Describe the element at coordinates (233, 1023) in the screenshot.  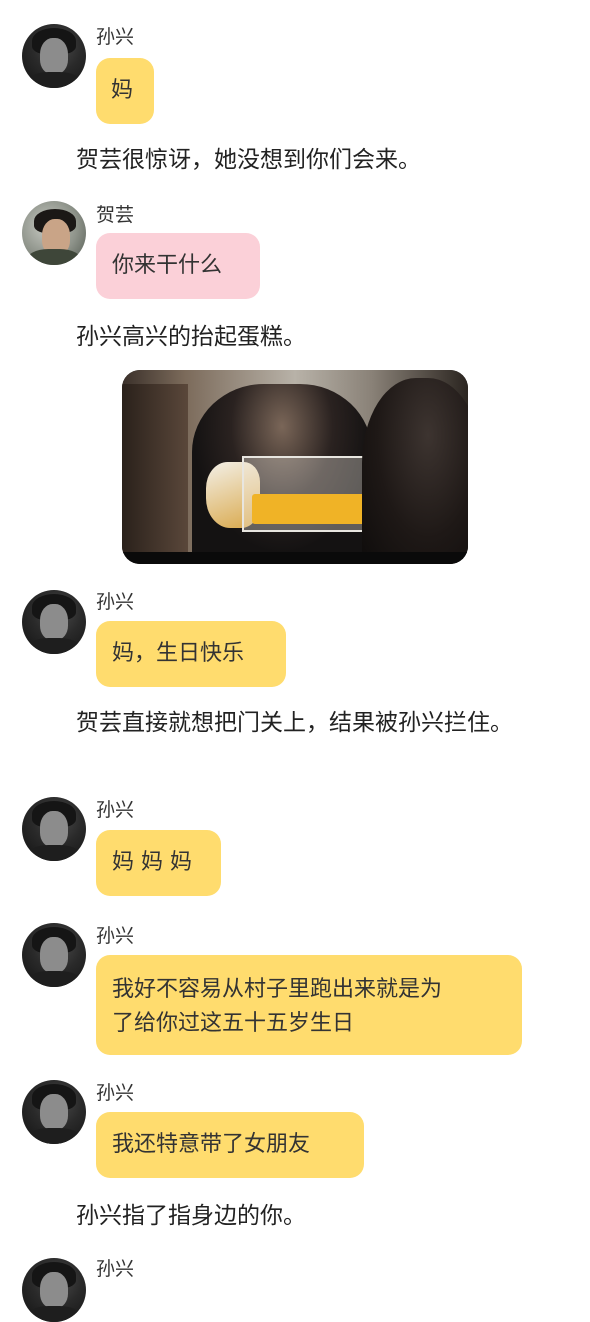
I see `chat-bubble-line: 了给你过这五十五岁生日` at that location.